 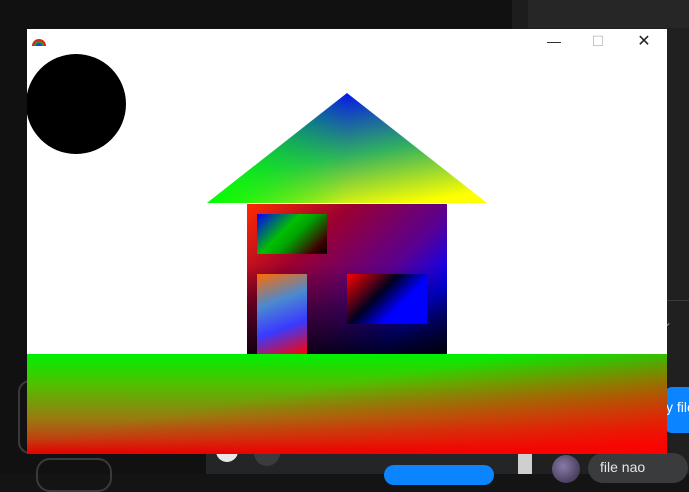 I want to click on house-window-left, so click(x=292, y=234).